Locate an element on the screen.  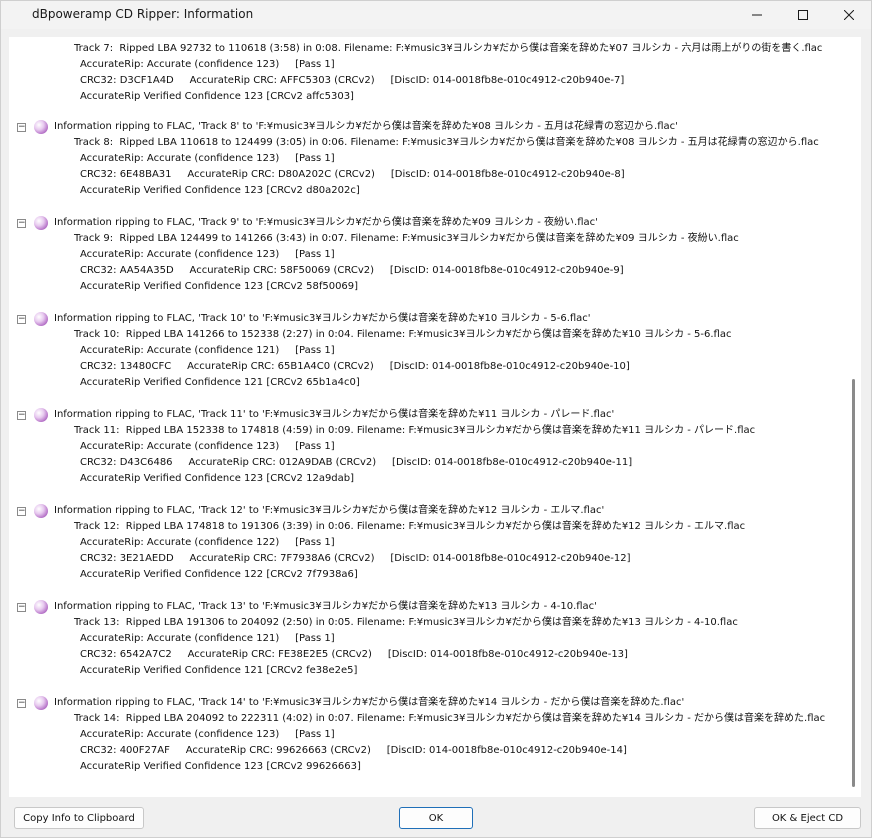
vertical-scrollbar is located at coordinates (854, 417).